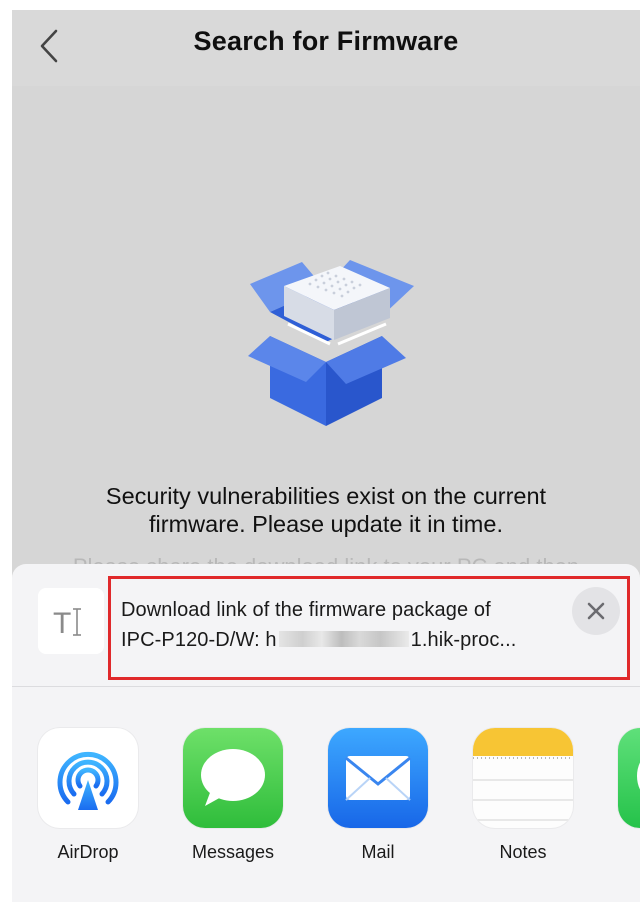 The height and width of the screenshot is (902, 640). Describe the element at coordinates (331, 343) in the screenshot. I see `open-box-firmware-illustration` at that location.